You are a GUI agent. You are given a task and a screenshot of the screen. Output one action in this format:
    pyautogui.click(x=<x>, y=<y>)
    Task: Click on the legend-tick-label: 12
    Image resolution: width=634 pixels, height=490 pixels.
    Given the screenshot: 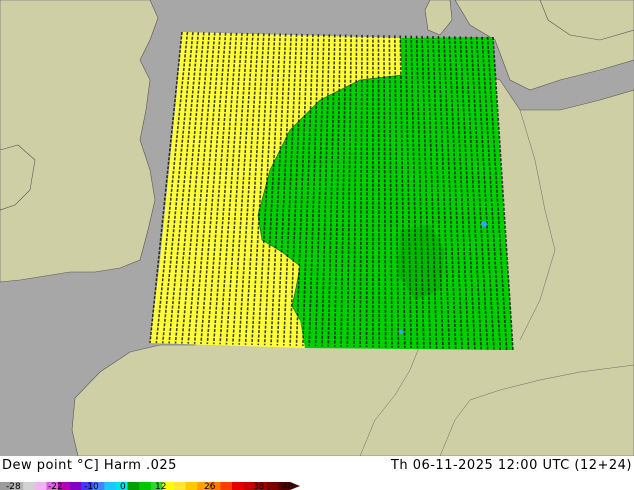 What is the action you would take?
    pyautogui.click(x=161, y=486)
    